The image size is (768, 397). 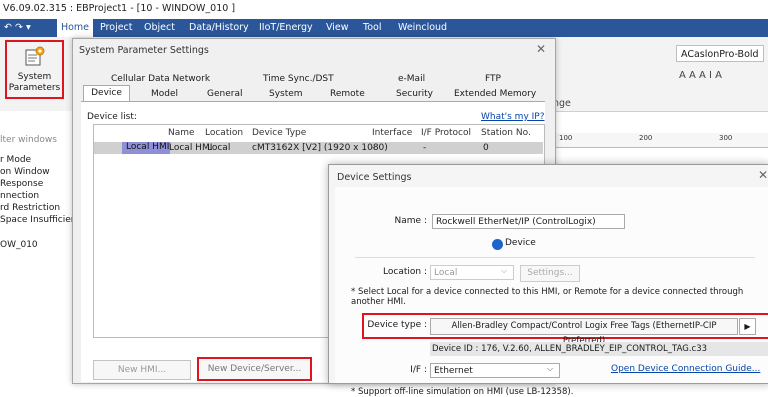 I want to click on row-label: Local HMI, so click(x=146, y=148).